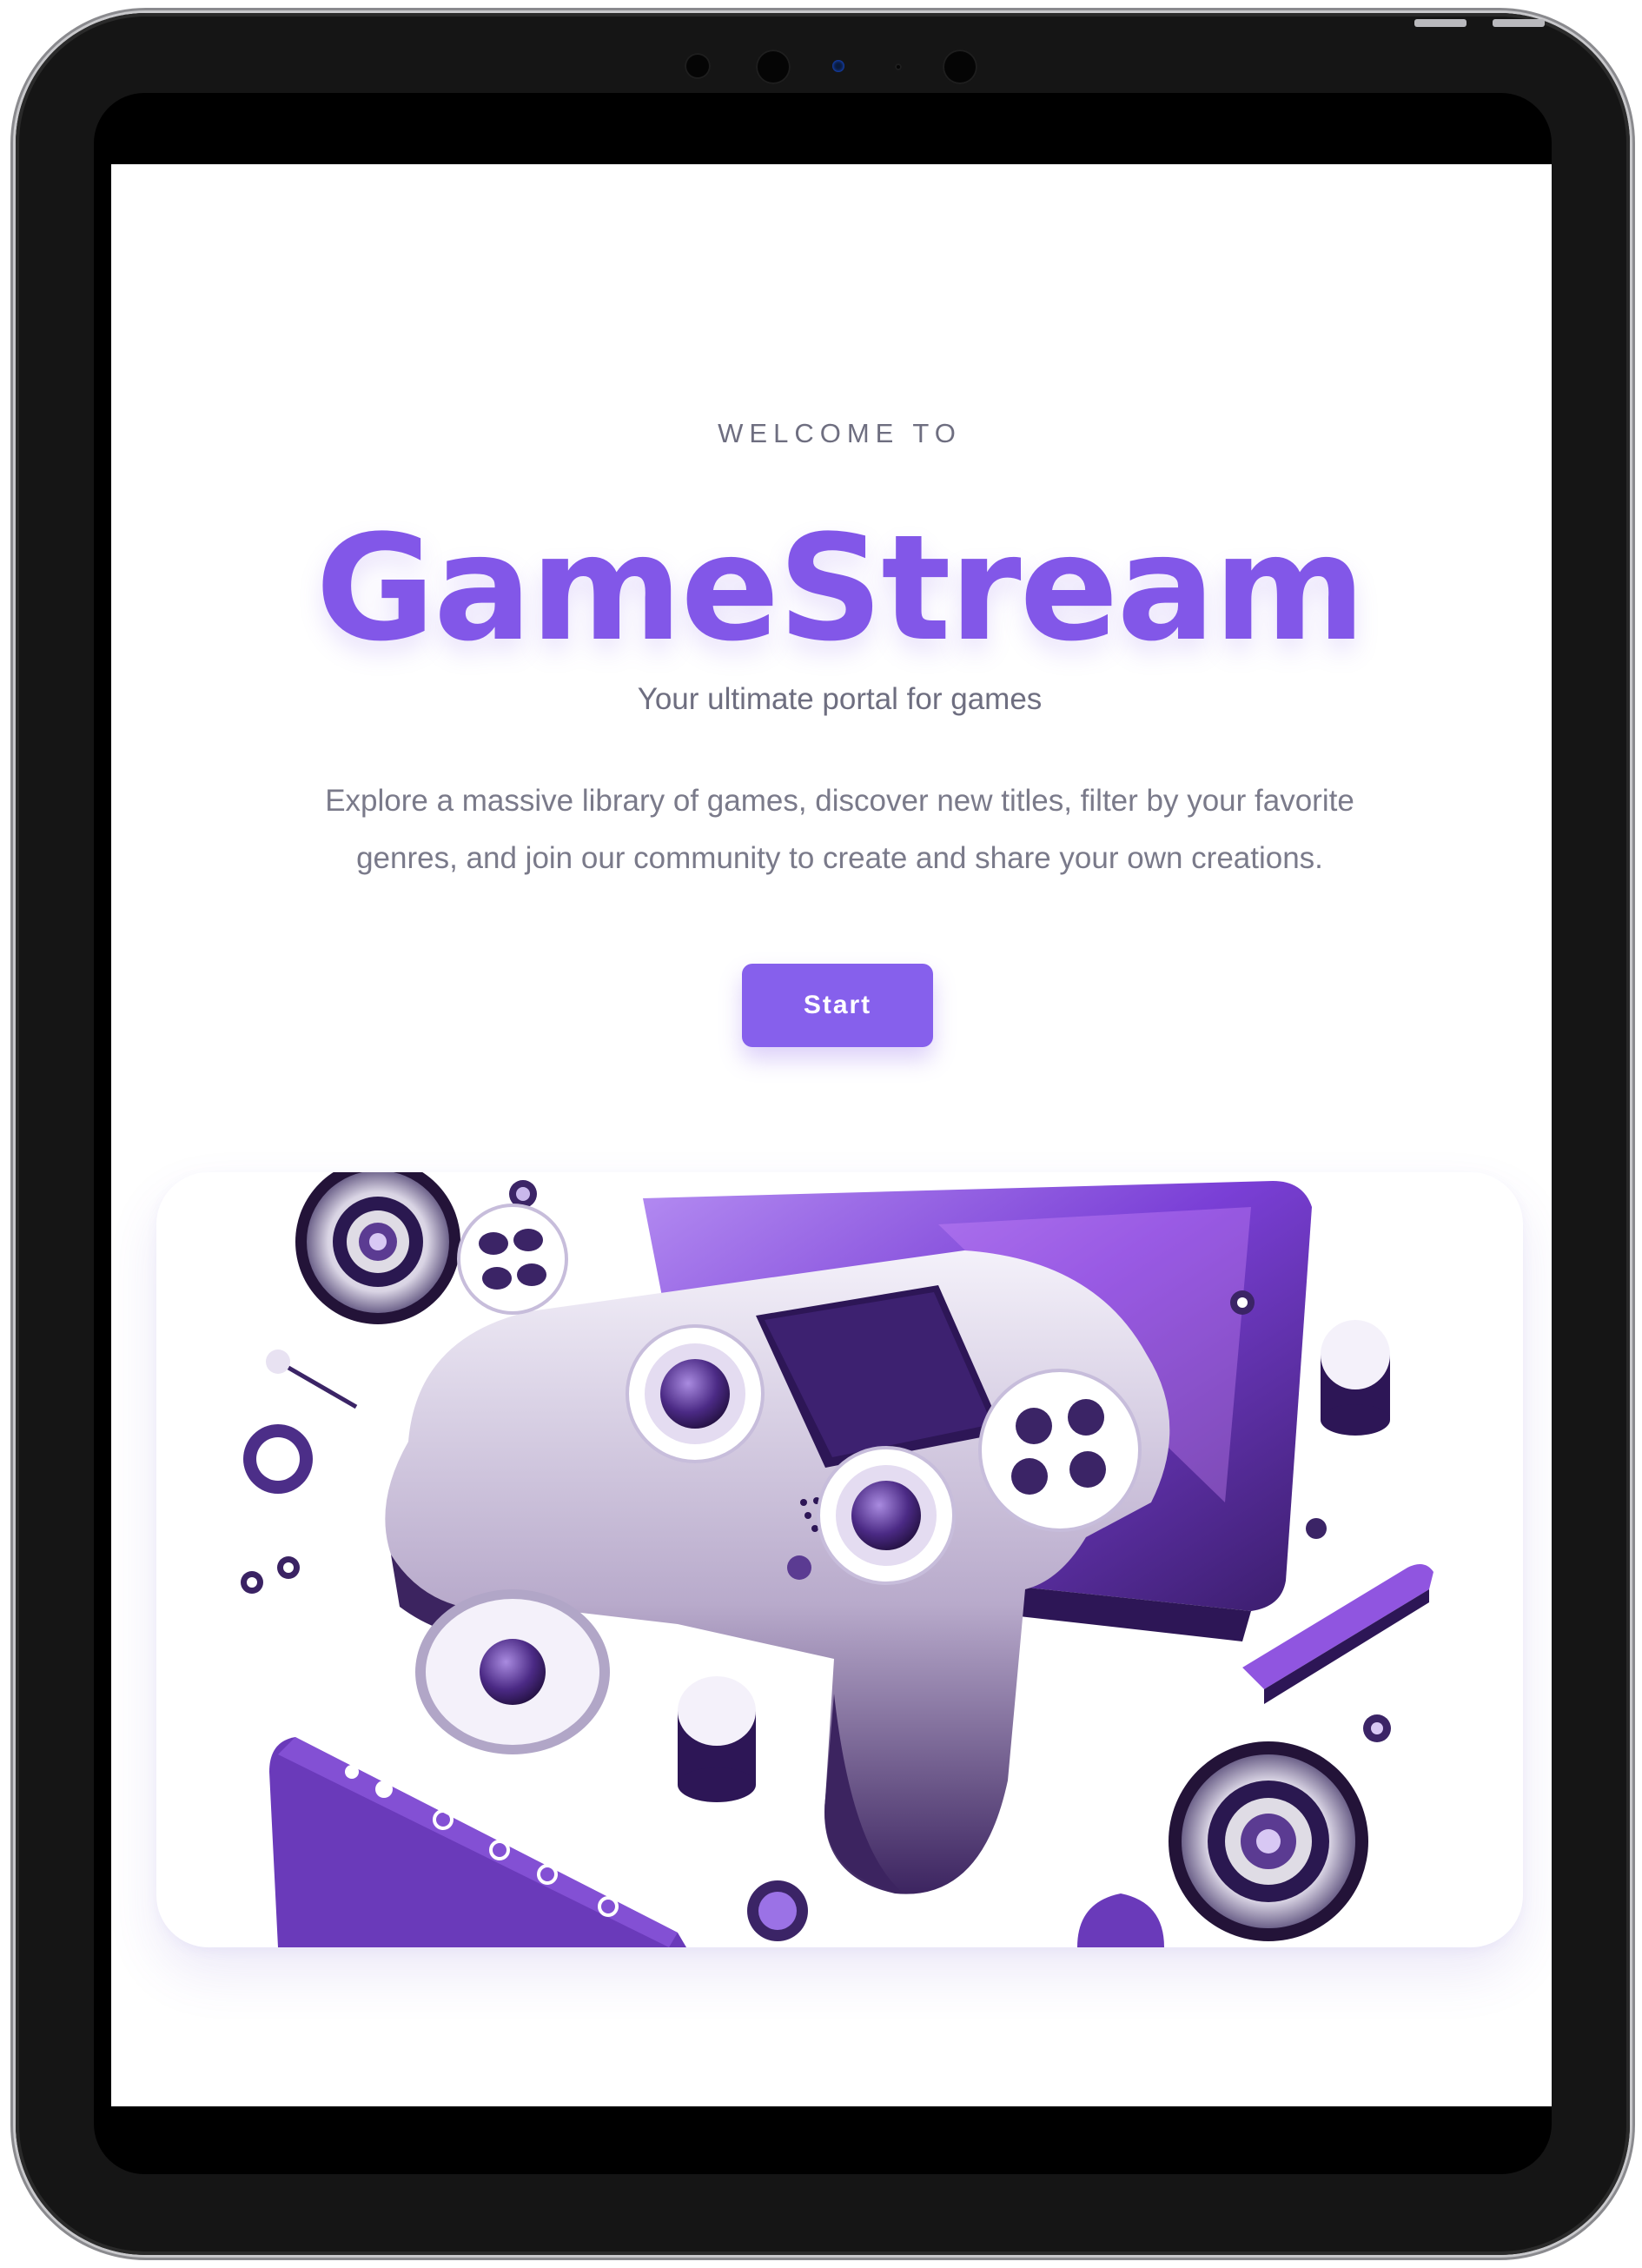 This screenshot has width=1642, height=2268. What do you see at coordinates (886, 1515) in the screenshot?
I see `right-stick-shape` at bounding box center [886, 1515].